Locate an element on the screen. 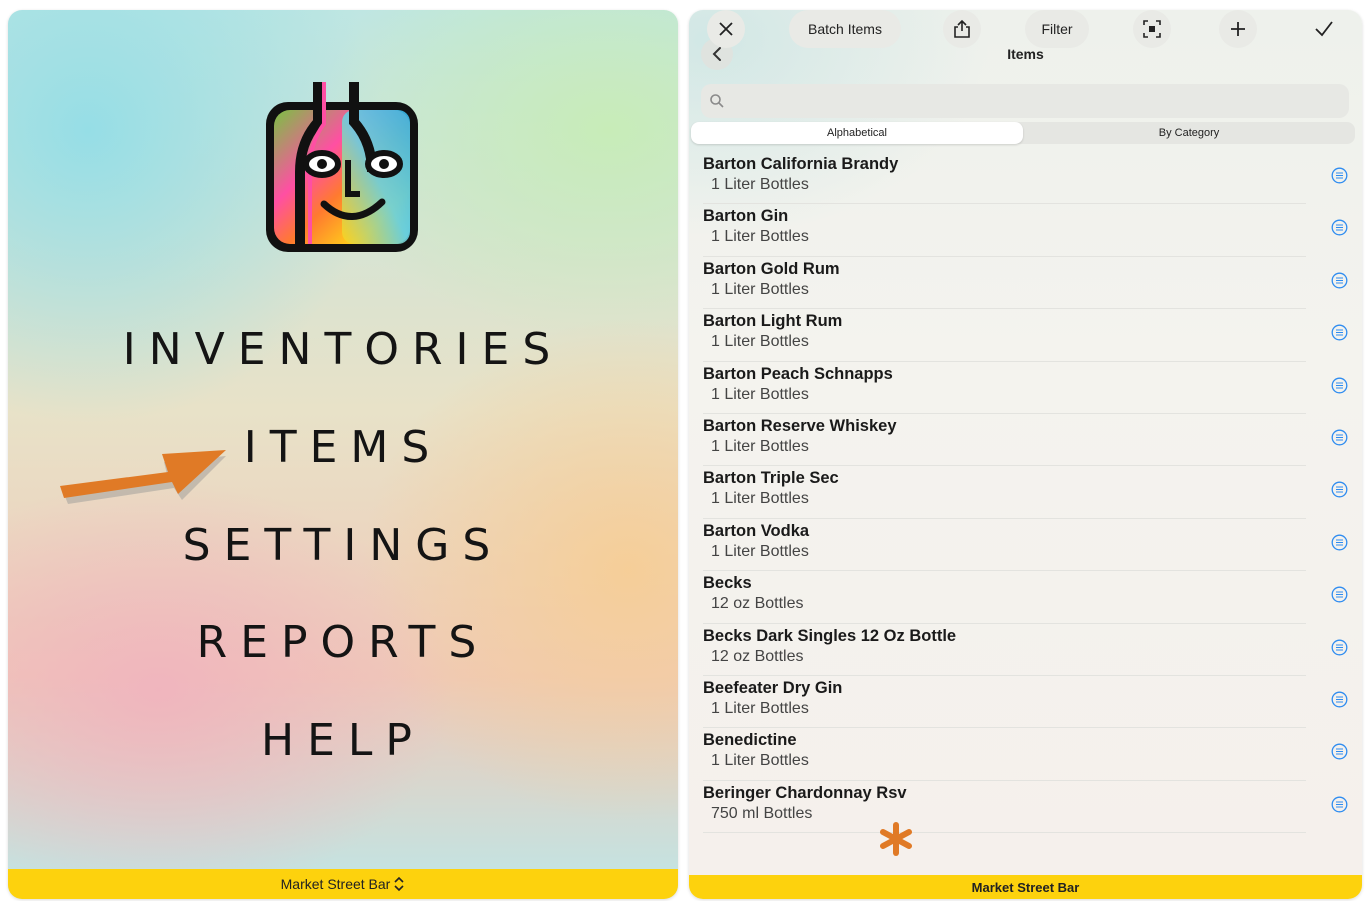 This screenshot has height=901, width=1369. batch-items-button: Batch Items is located at coordinates (845, 29).